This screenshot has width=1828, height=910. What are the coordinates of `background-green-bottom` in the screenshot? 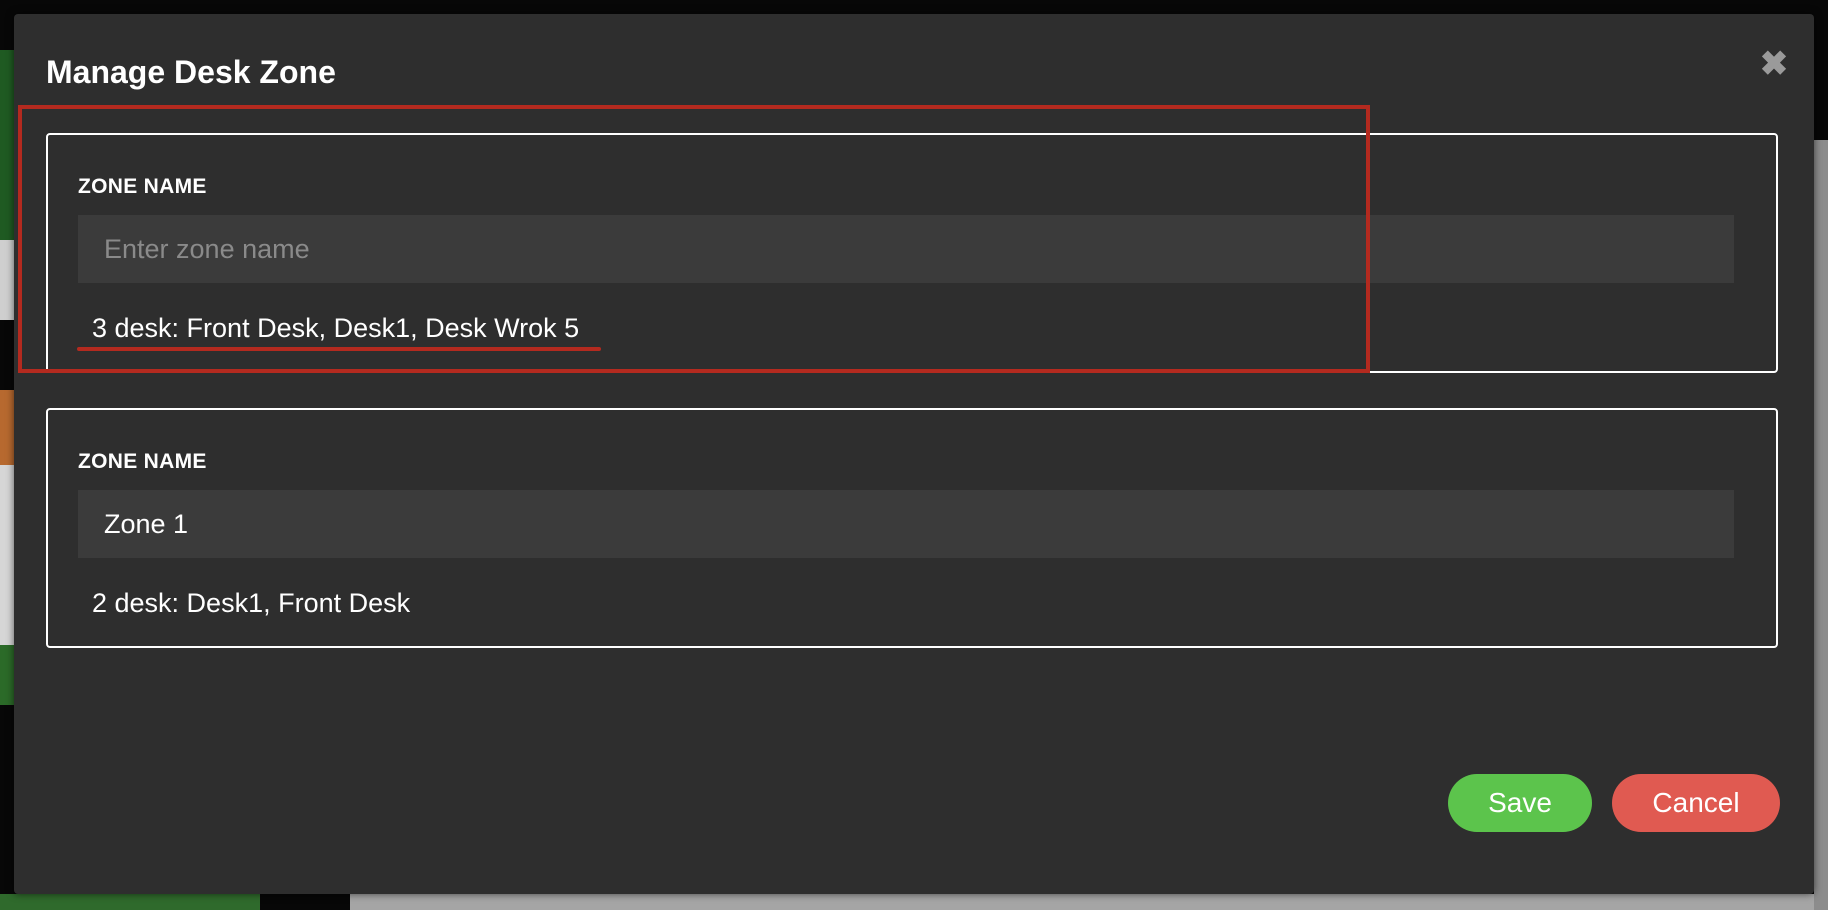 It's located at (7, 675).